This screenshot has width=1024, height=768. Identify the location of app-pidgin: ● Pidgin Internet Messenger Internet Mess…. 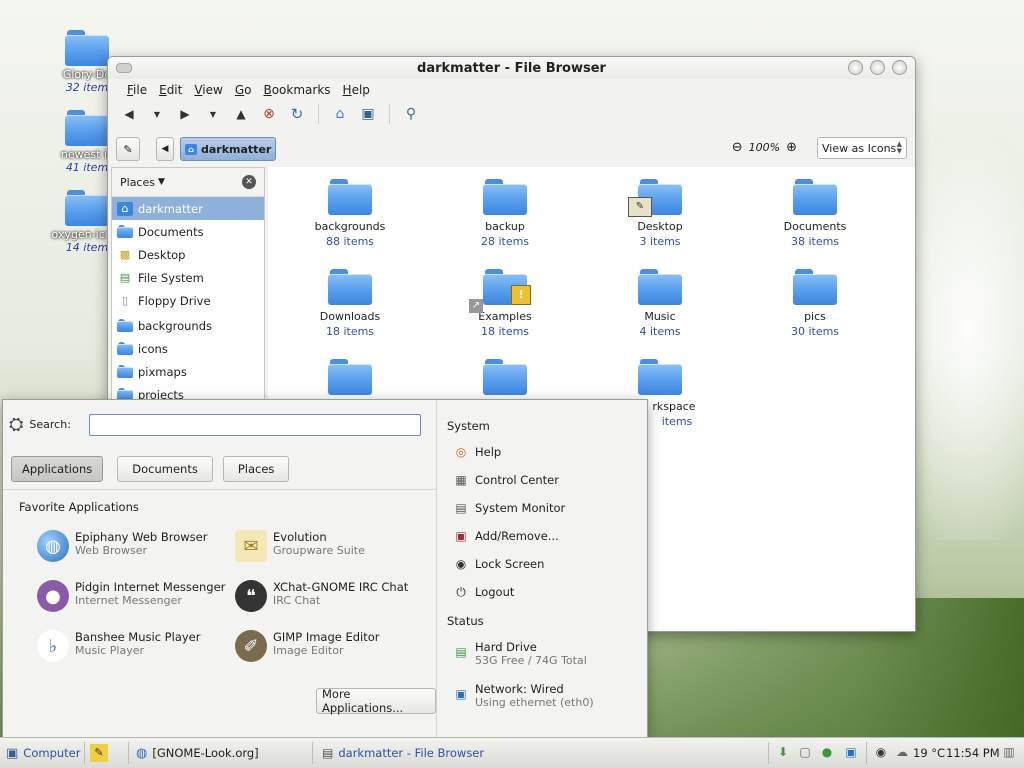
(131, 596).